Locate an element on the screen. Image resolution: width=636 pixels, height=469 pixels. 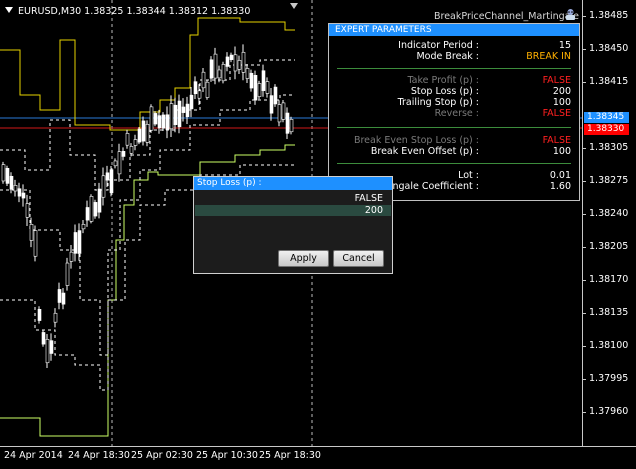
dialog-title: Stop Loss (p) : is located at coordinates (293, 183).